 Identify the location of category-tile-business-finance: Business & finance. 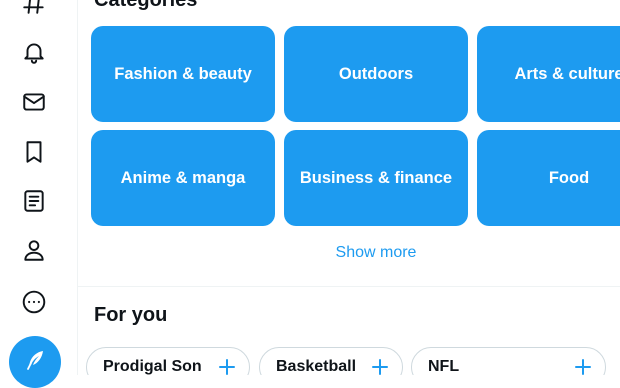
(376, 178).